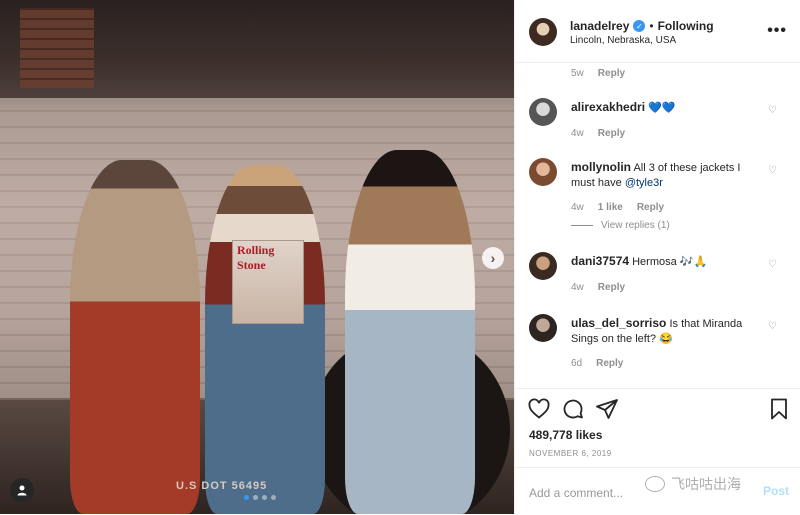 The image size is (800, 515). Describe the element at coordinates (655, 484) in the screenshot. I see `wechat-icon` at that location.